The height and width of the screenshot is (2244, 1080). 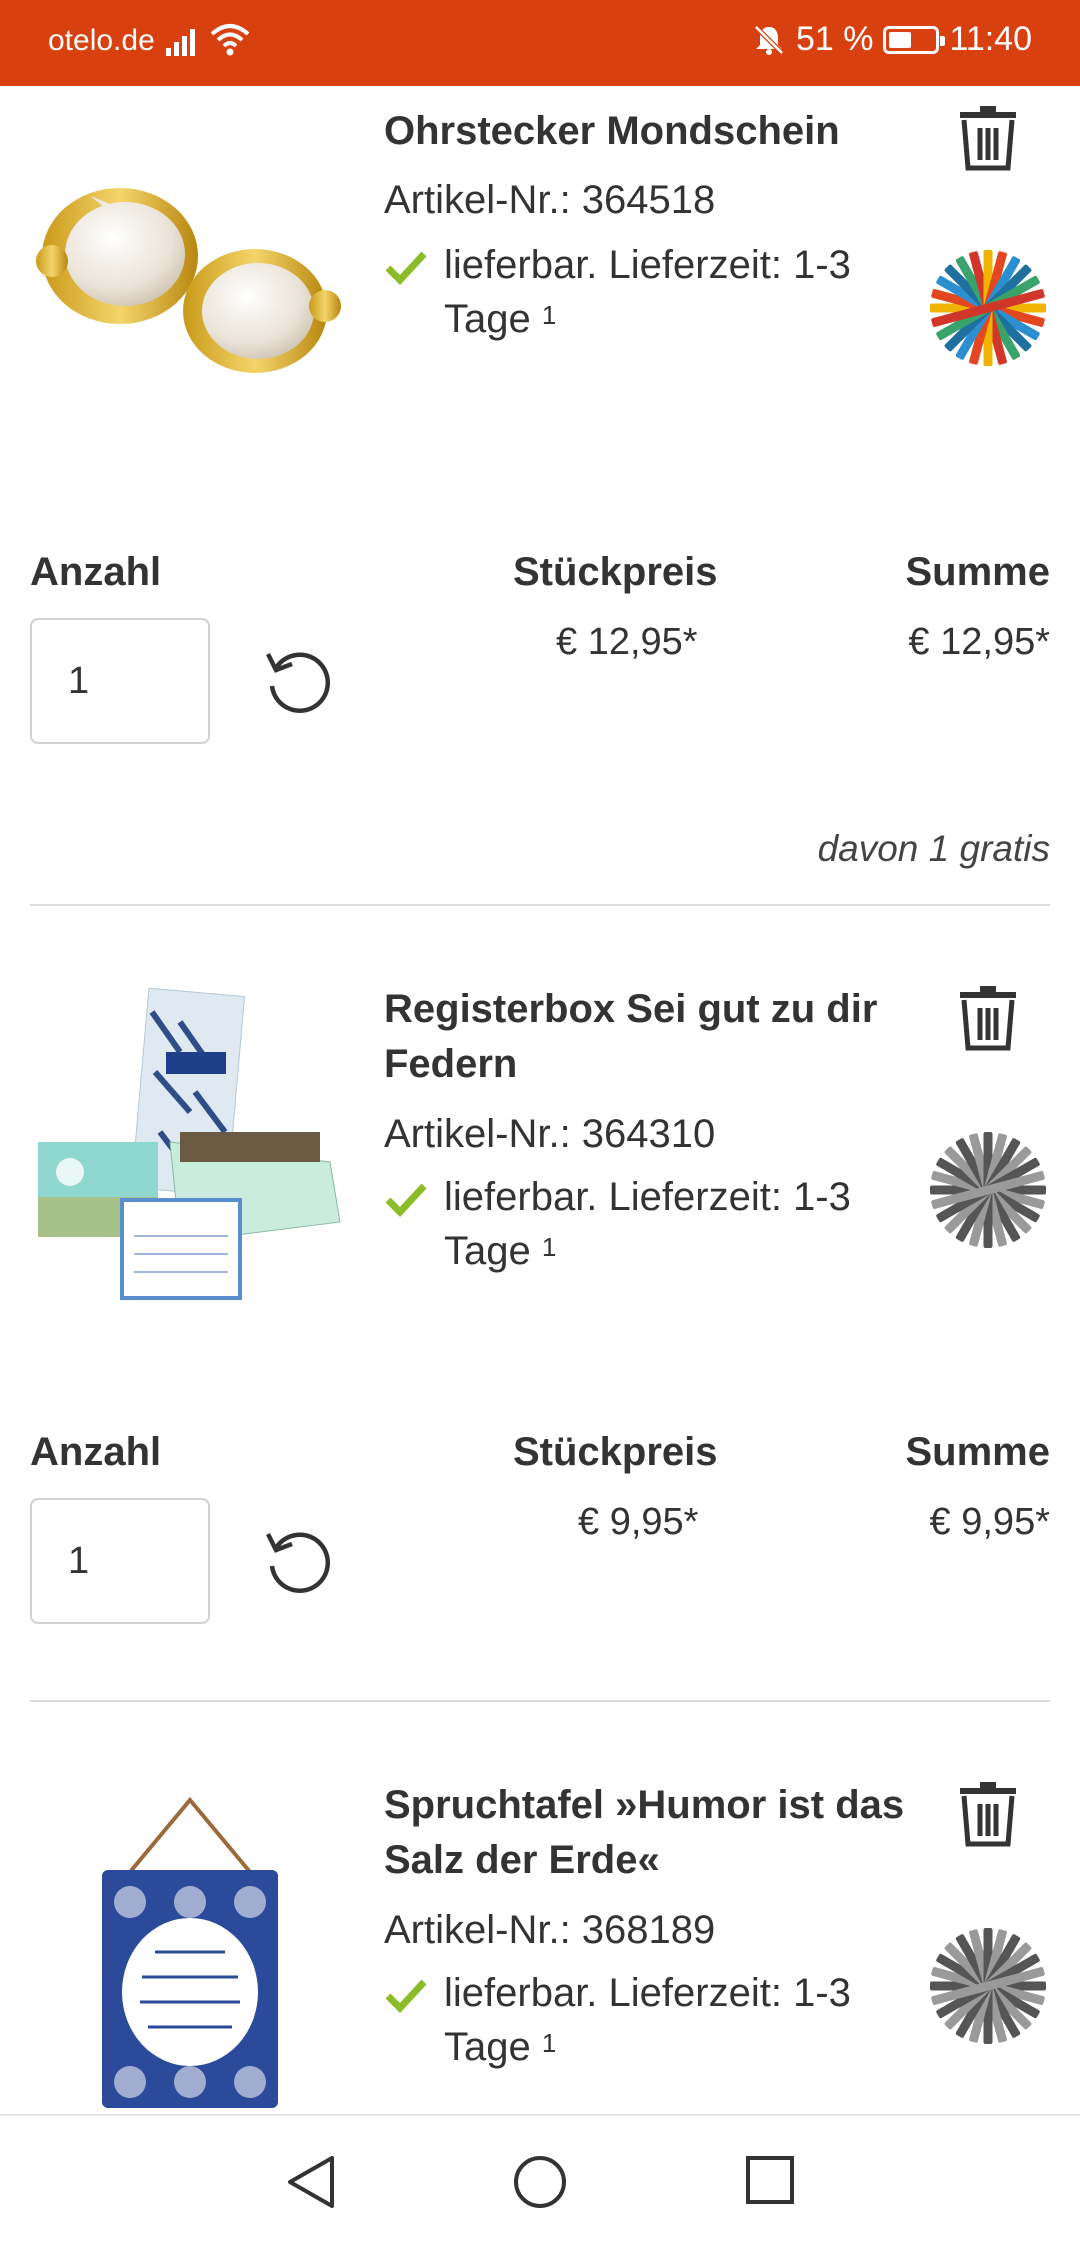 What do you see at coordinates (550, 1134) in the screenshot?
I see `article-number: Artikel-Nr.: 364310` at bounding box center [550, 1134].